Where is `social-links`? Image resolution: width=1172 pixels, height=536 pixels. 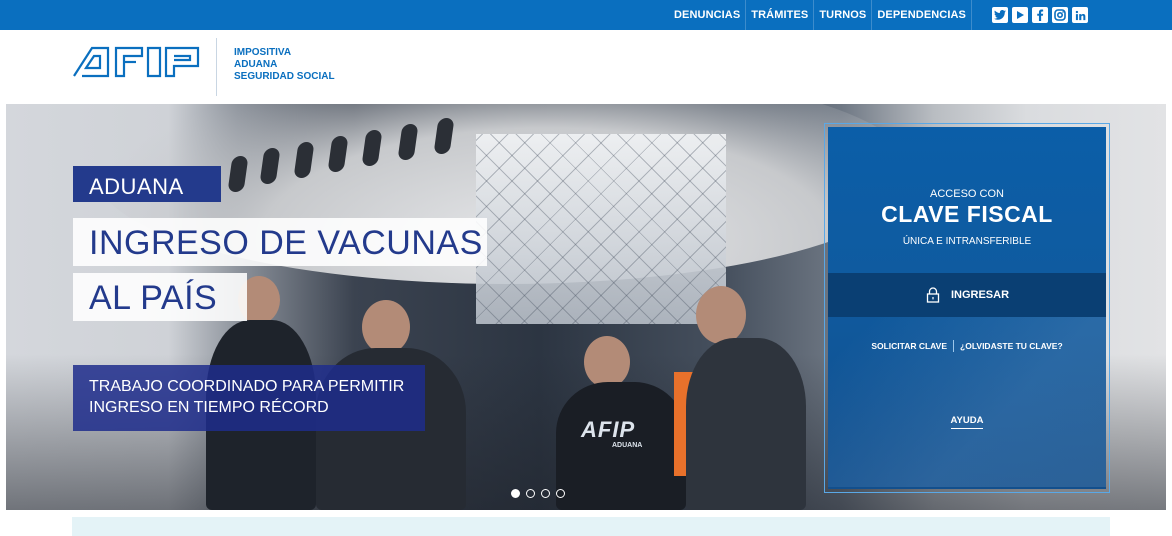
social-links is located at coordinates (1040, 15).